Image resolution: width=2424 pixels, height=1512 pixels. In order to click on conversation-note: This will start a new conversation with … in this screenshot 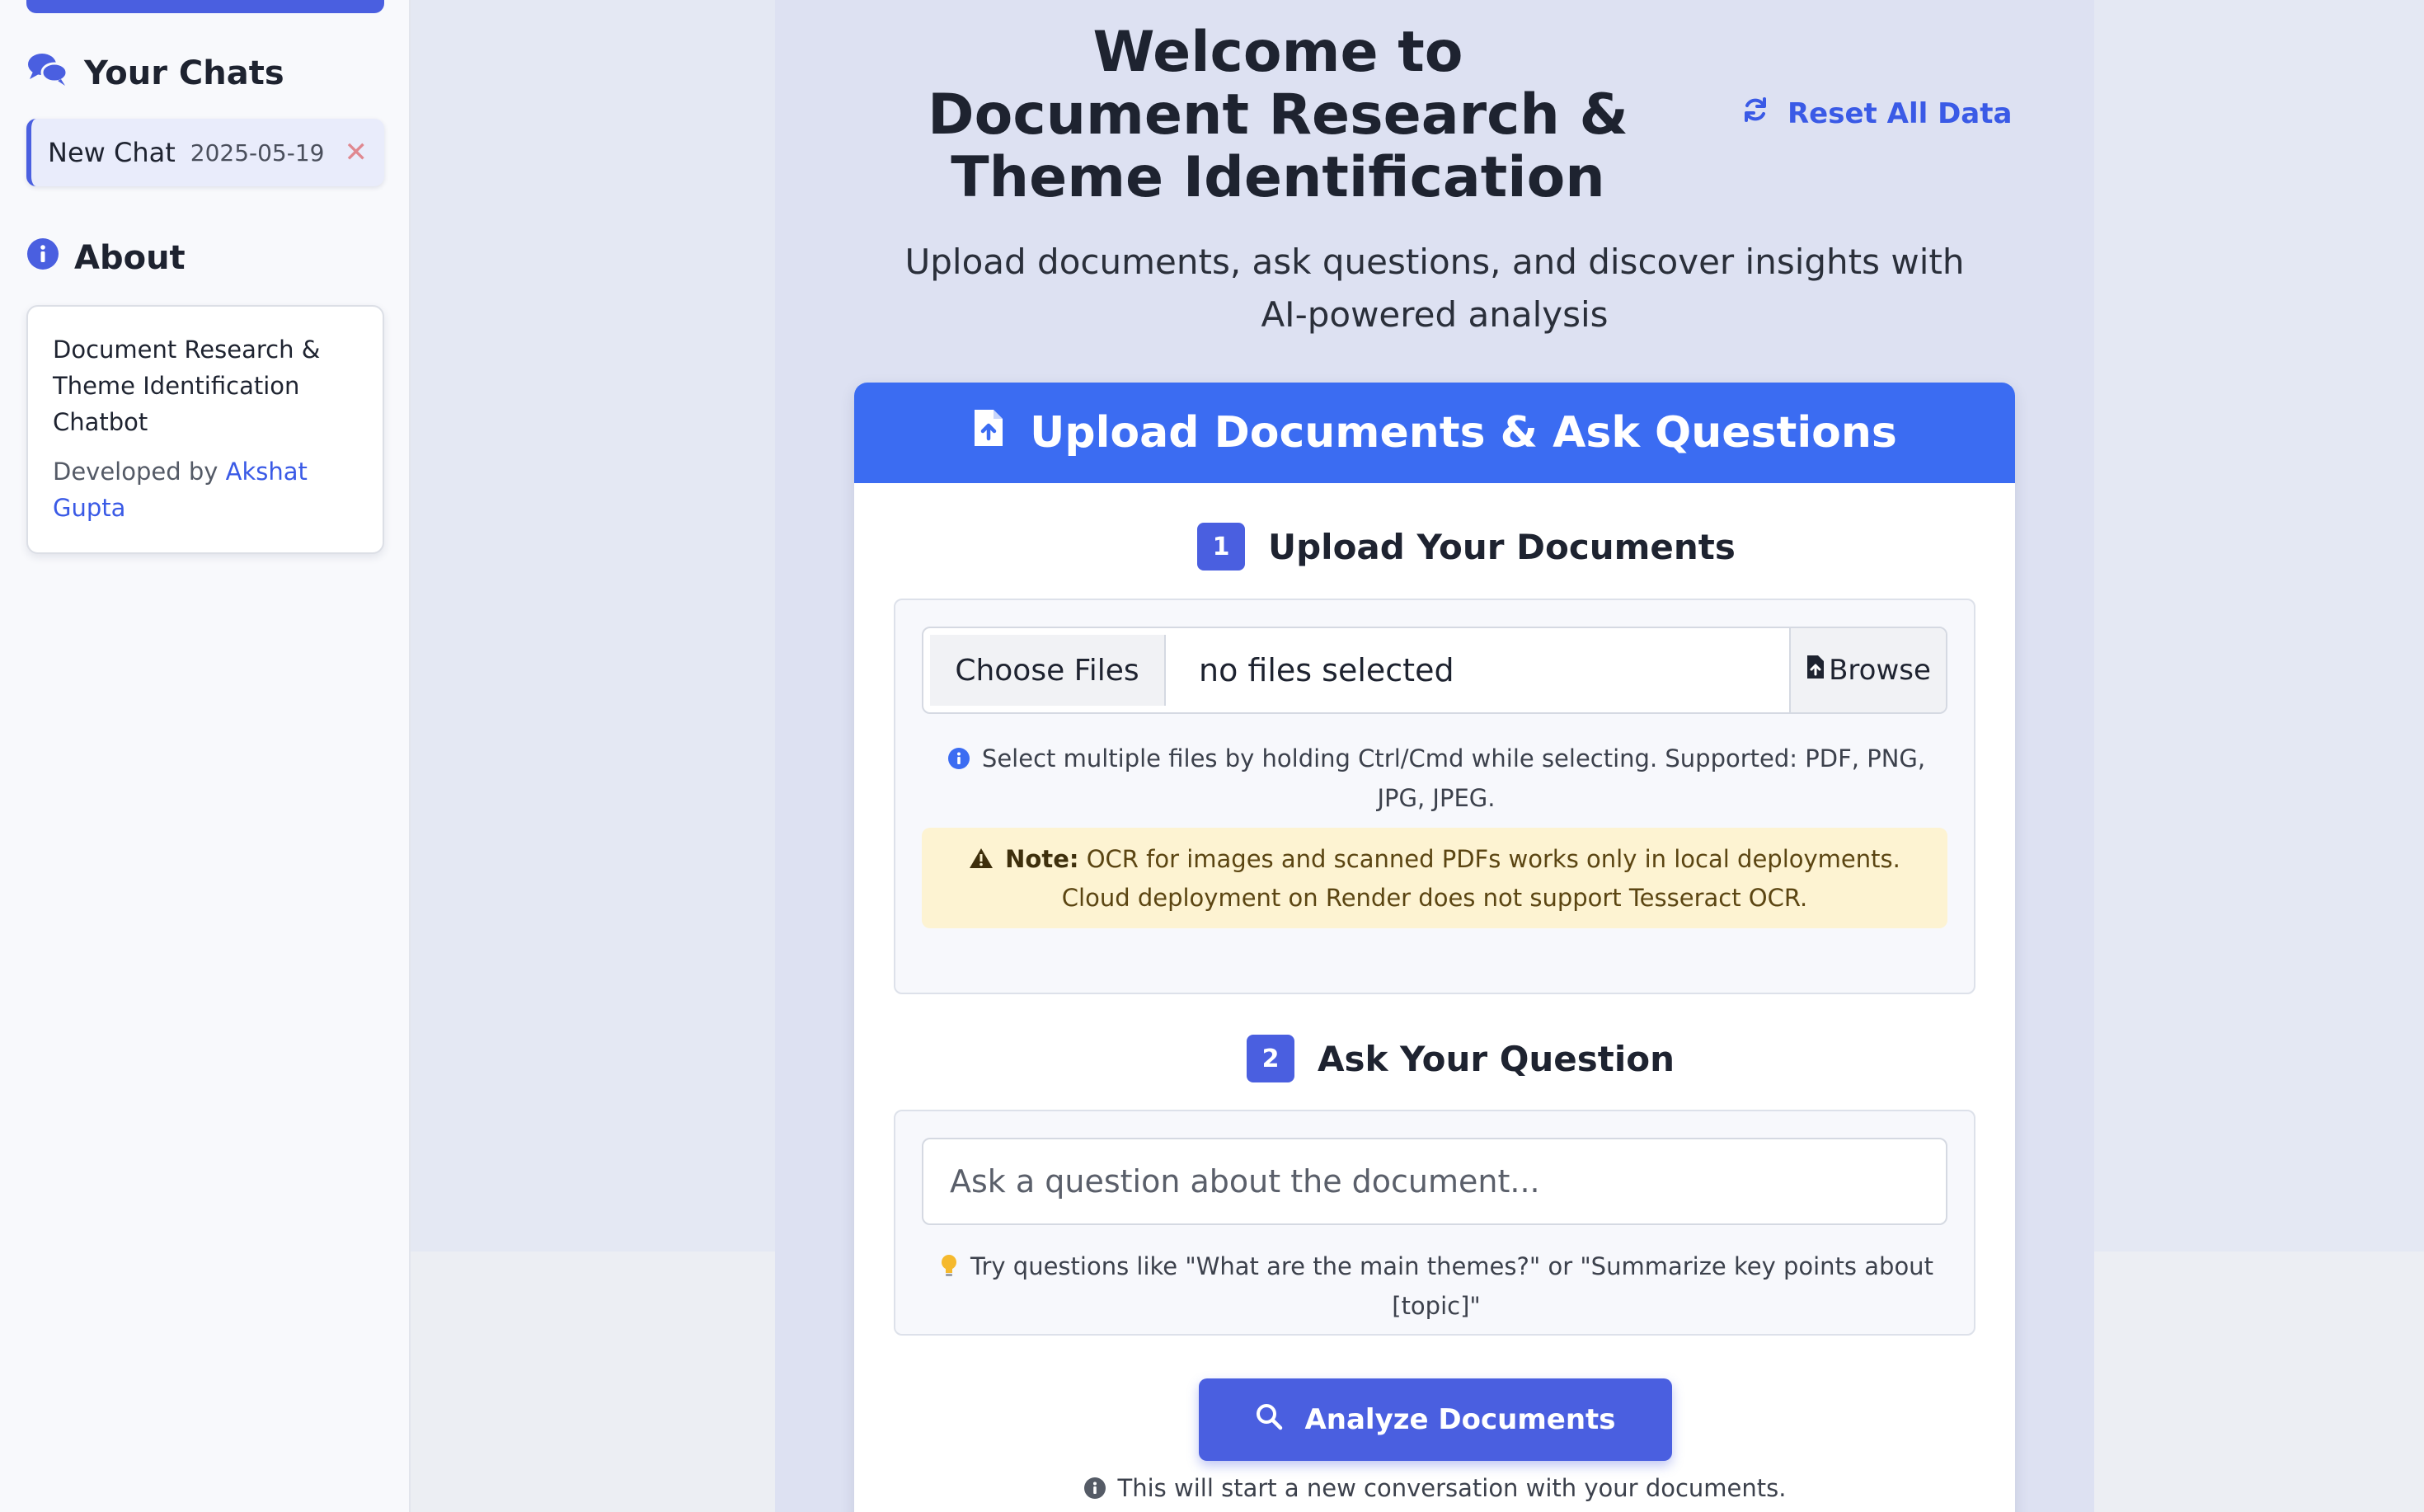, I will do `click(1434, 1490)`.